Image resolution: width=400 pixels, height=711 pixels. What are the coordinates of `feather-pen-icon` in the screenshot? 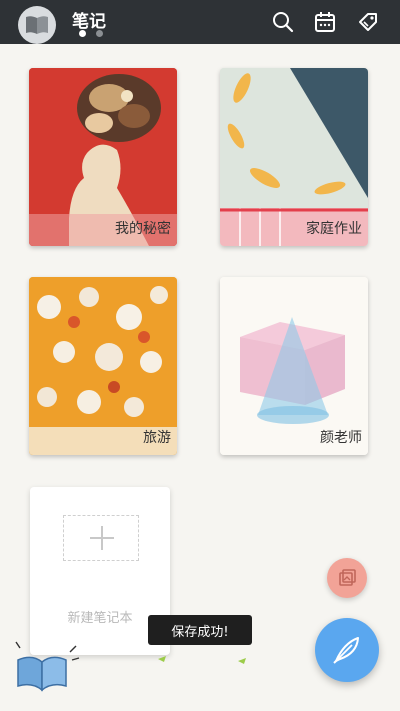 It's located at (346, 650).